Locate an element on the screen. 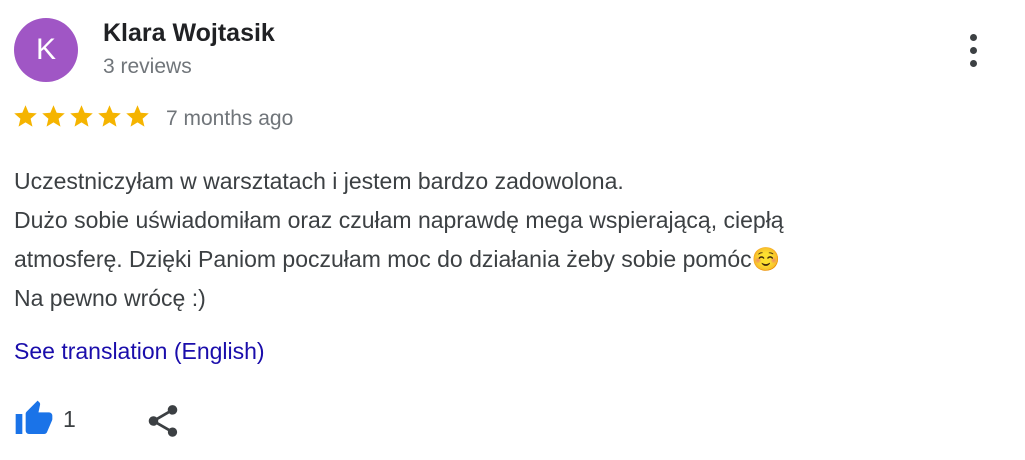 This screenshot has width=1025, height=460. author-name: Klara Wojtasik is located at coordinates (189, 33).